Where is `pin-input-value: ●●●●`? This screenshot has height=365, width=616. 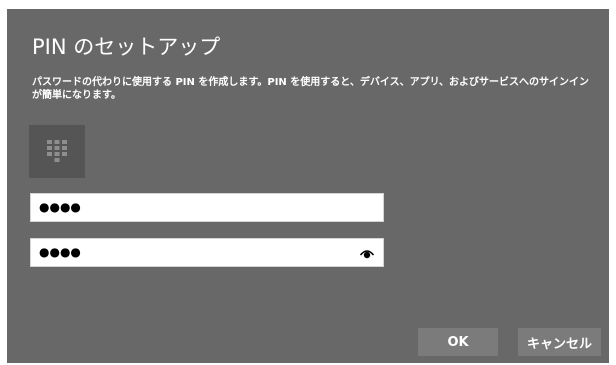
pin-input-value: ●●●● is located at coordinates (60, 207).